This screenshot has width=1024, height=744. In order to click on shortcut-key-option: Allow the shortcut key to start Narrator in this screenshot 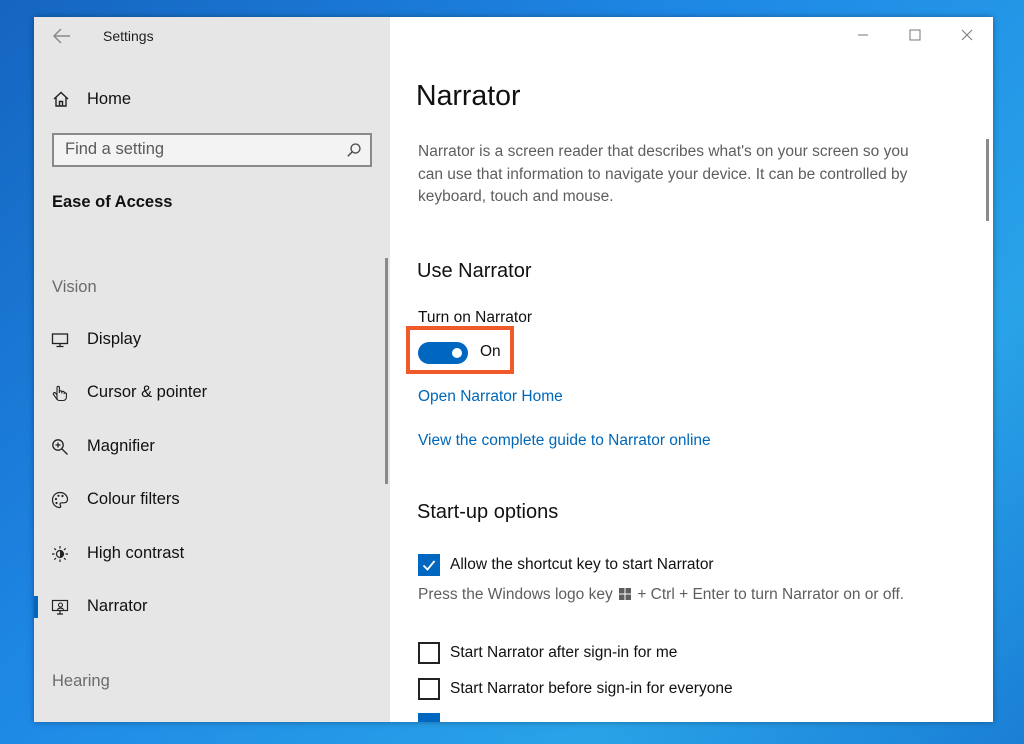, I will do `click(566, 565)`.